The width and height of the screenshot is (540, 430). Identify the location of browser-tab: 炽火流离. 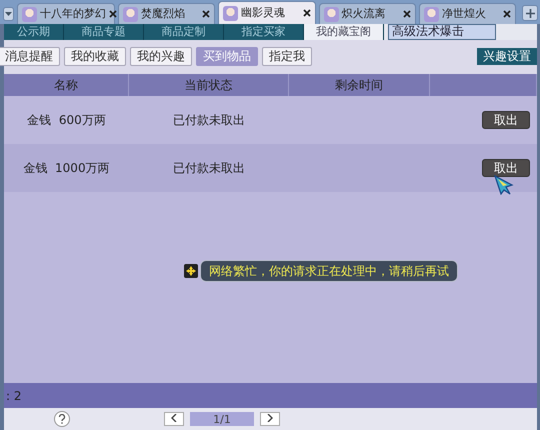
(367, 13).